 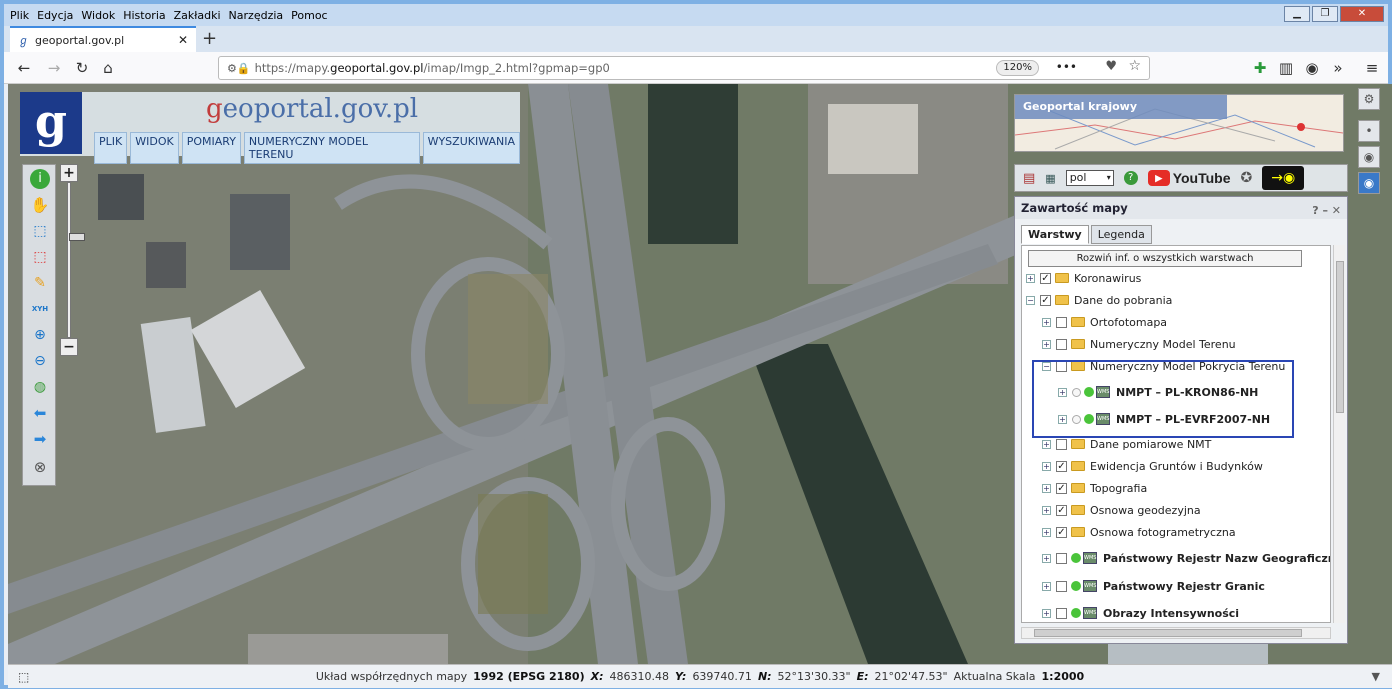 What do you see at coordinates (40, 361) in the screenshot?
I see `zoom-out-icon: ⊖` at bounding box center [40, 361].